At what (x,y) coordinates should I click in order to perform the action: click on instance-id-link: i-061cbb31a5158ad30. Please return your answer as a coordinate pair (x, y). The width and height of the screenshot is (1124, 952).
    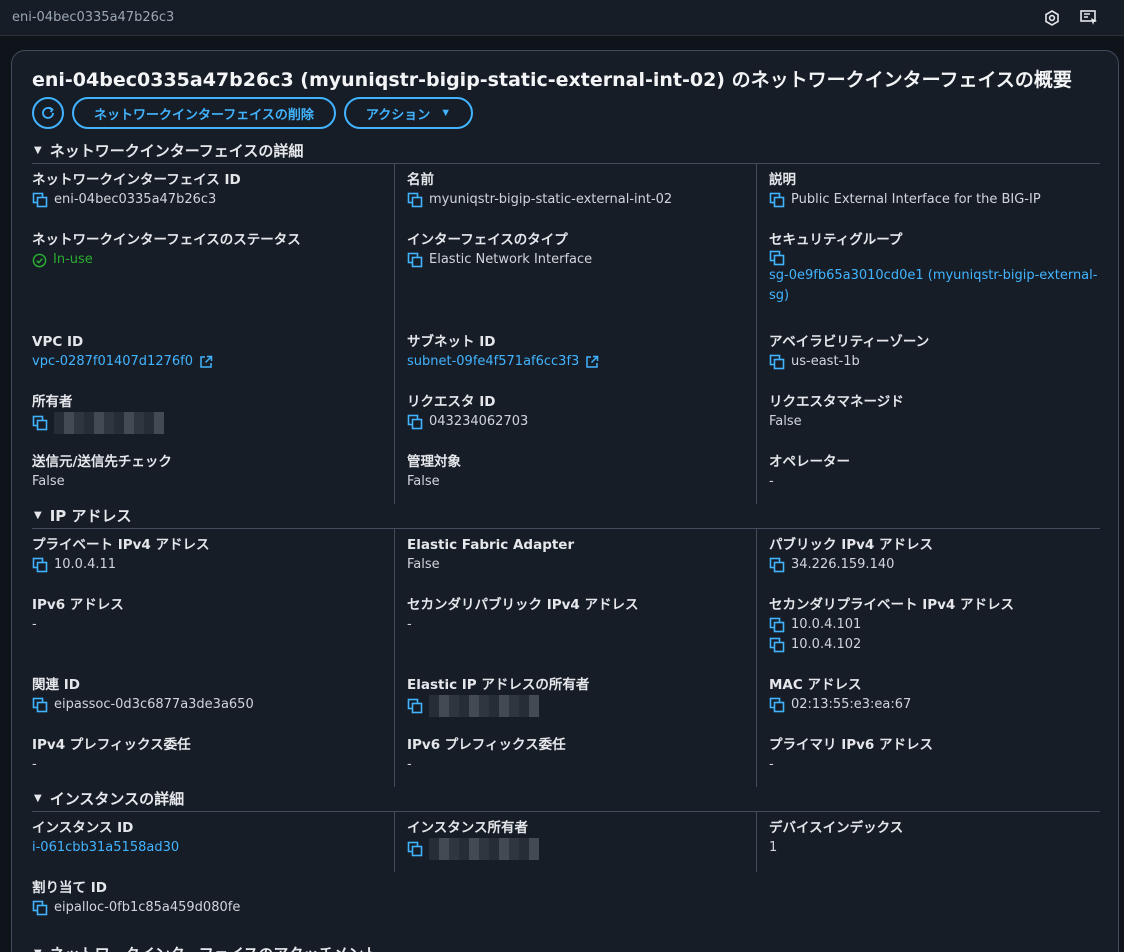
    Looking at the image, I should click on (105, 848).